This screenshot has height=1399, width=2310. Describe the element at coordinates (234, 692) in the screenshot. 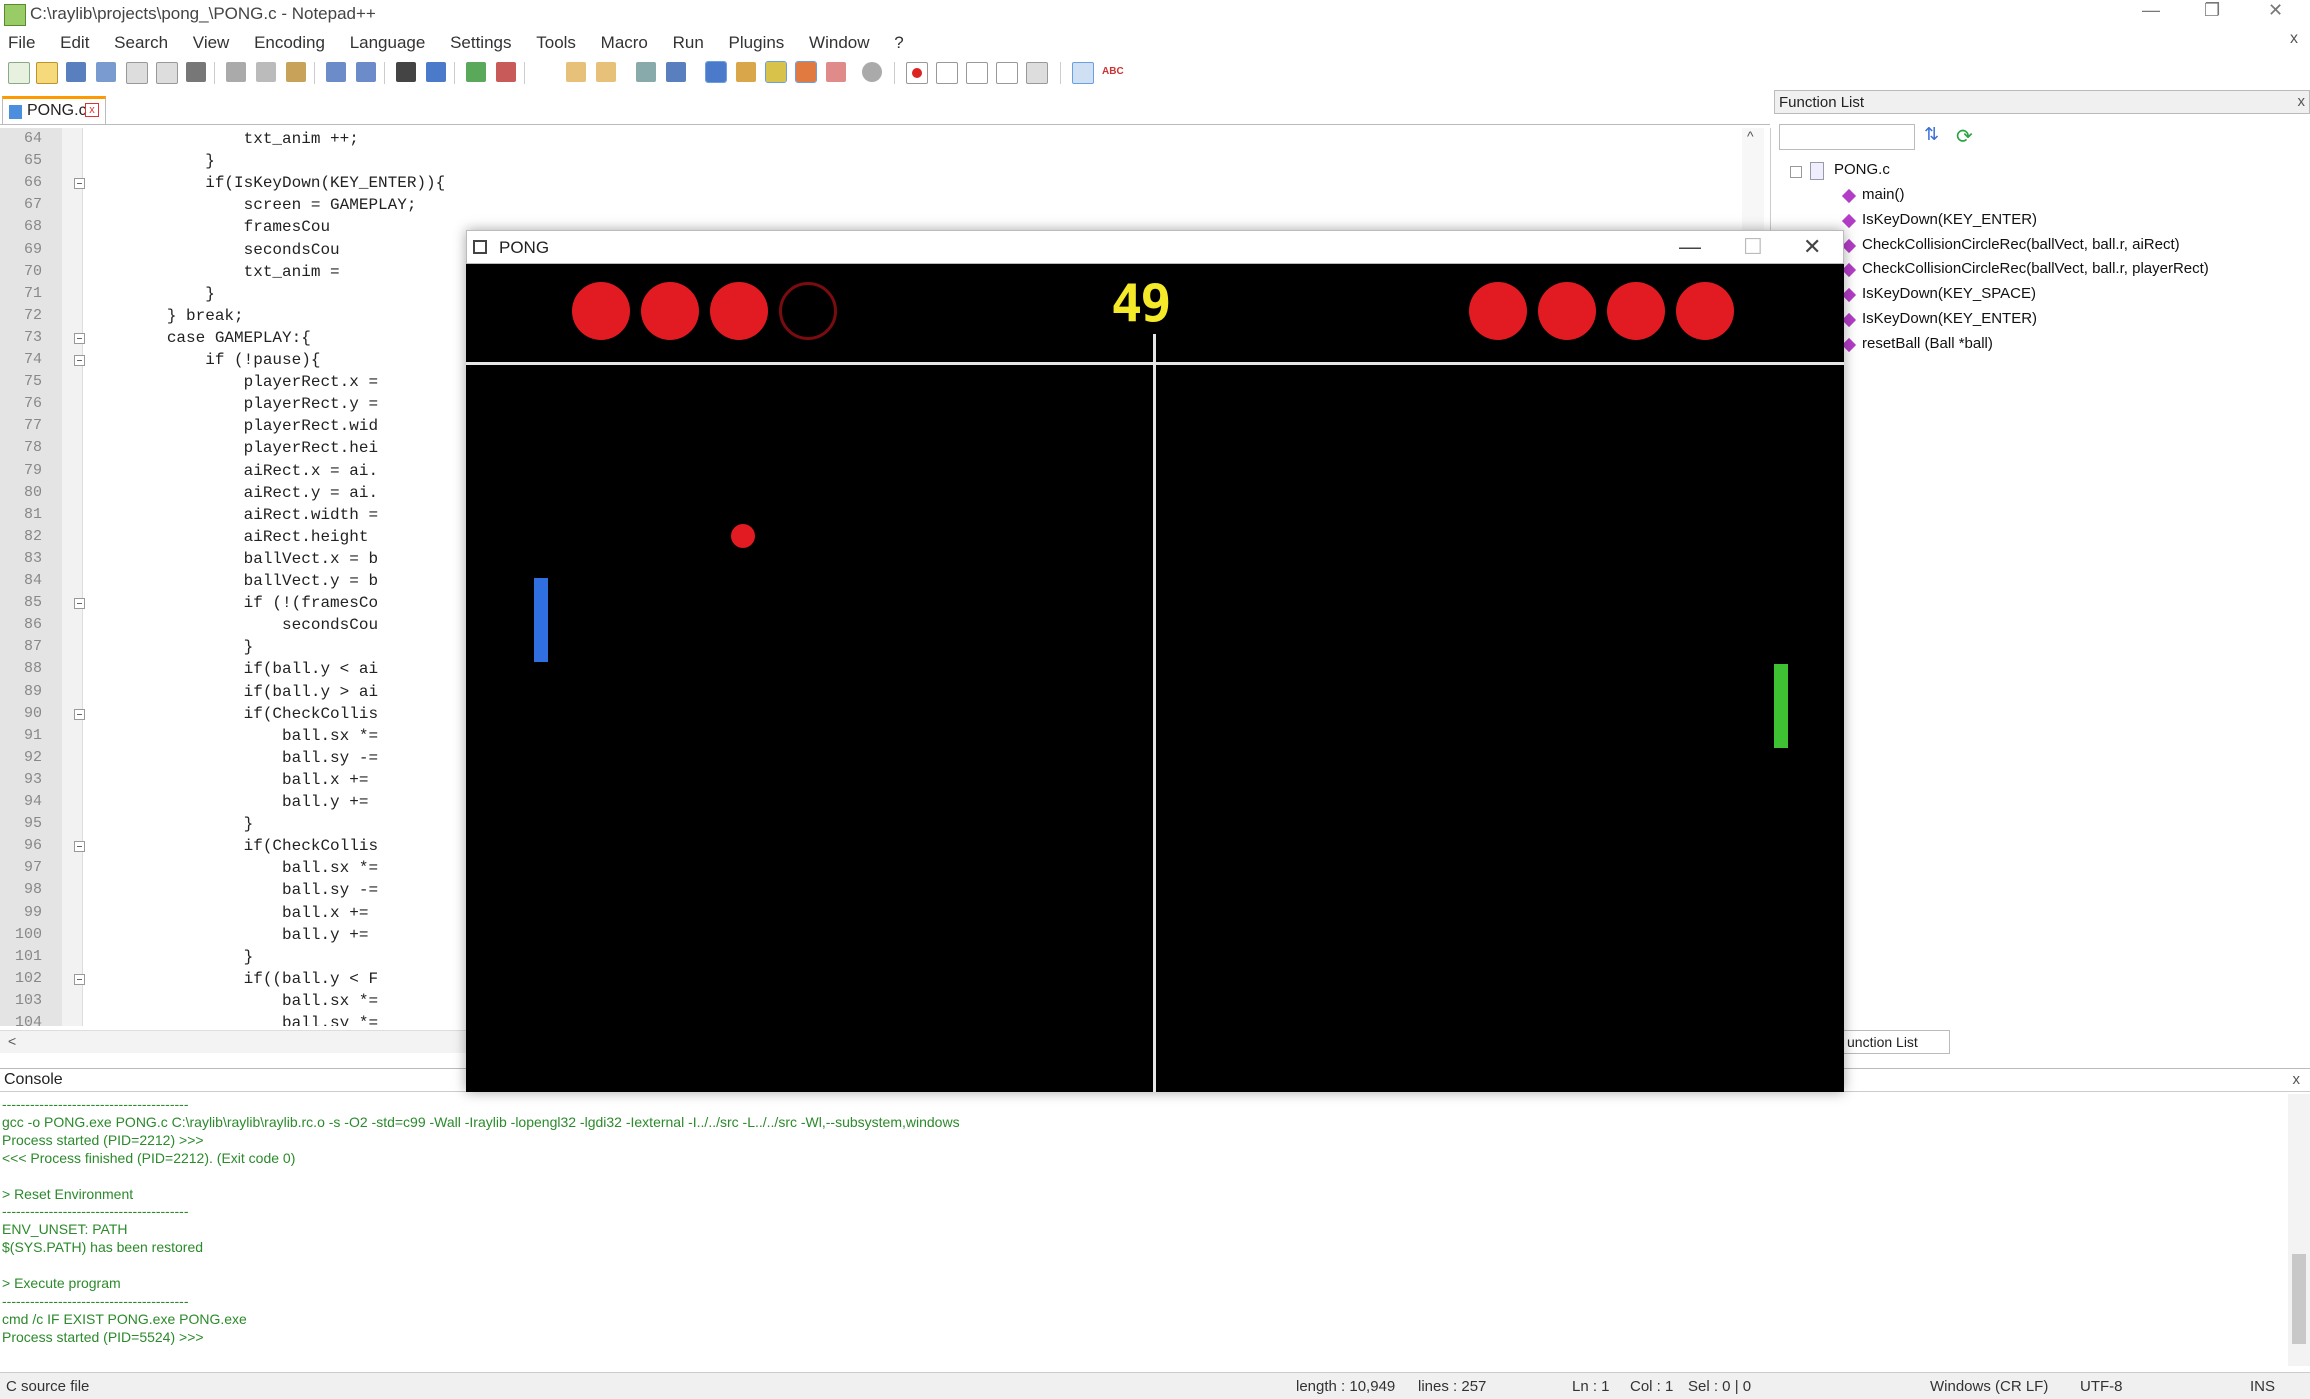

I see `code-line: if(ball.y > ai` at that location.